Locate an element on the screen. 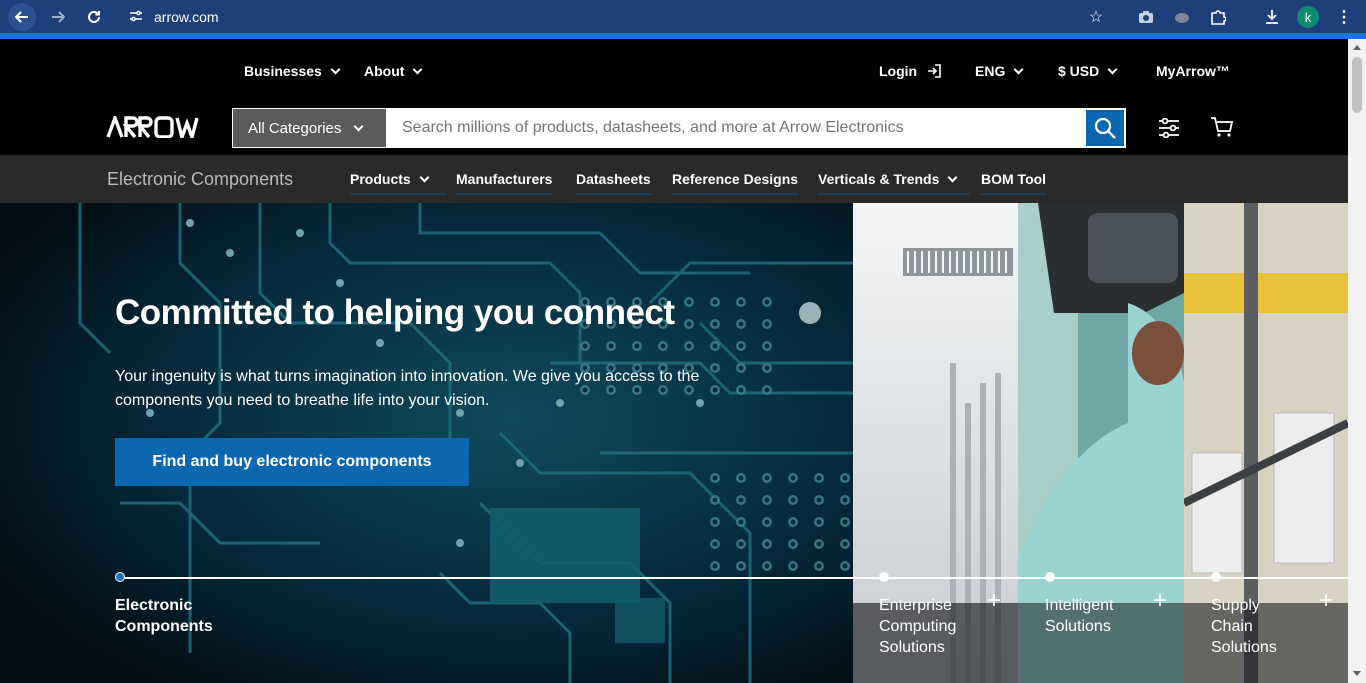 Image resolution: width=1366 pixels, height=683 pixels. hero-title: Committed to helping you connect is located at coordinates (395, 312).